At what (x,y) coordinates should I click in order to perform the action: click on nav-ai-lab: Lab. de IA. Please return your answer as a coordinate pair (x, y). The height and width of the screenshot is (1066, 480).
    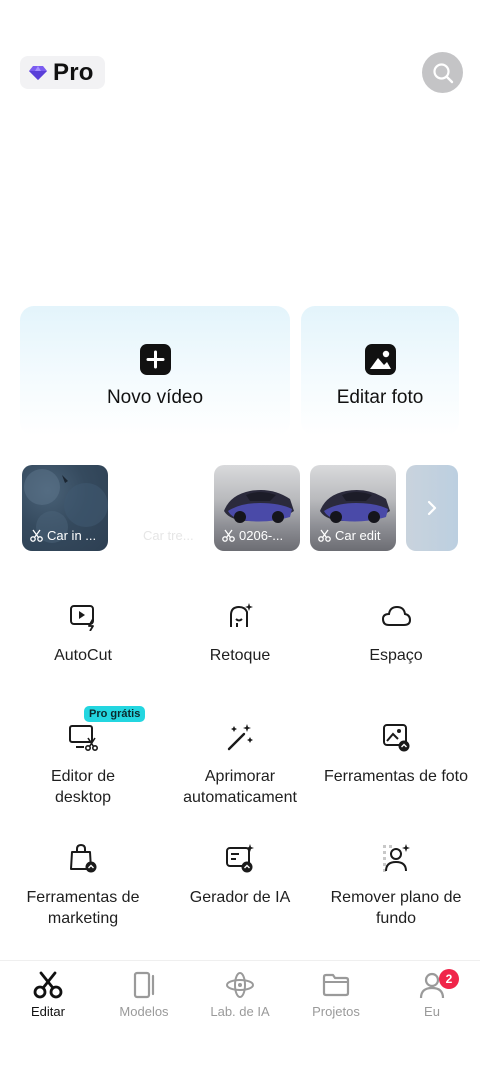
    Looking at the image, I should click on (240, 995).